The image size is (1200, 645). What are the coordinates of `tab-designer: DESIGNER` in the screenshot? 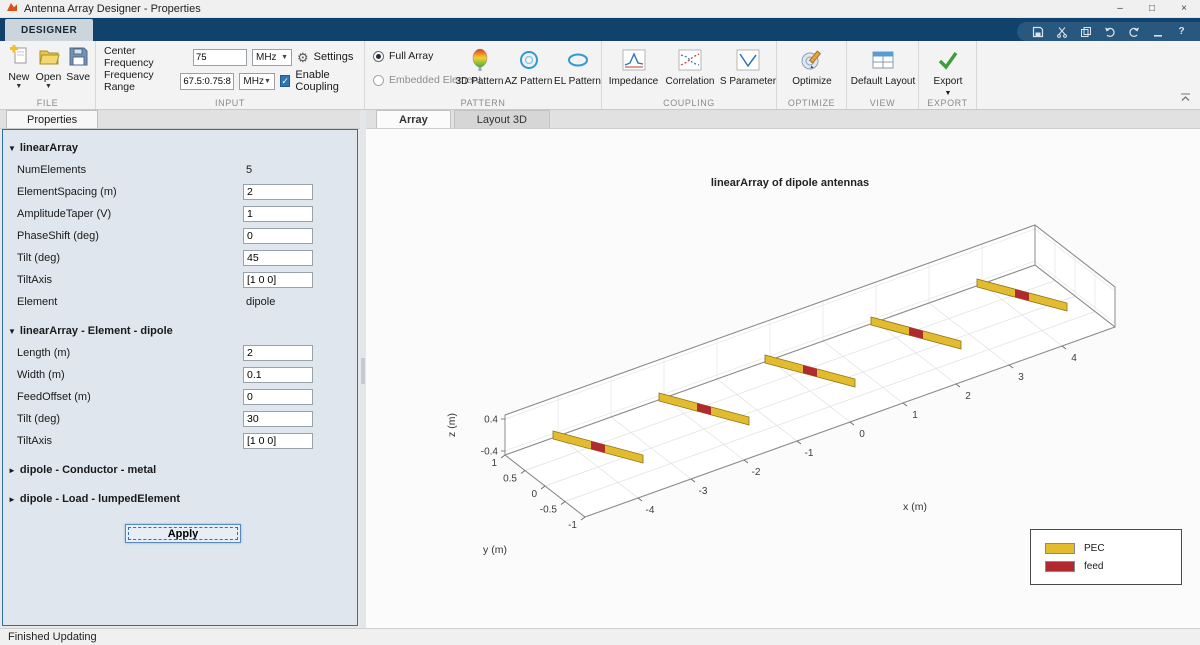 It's located at (49, 30).